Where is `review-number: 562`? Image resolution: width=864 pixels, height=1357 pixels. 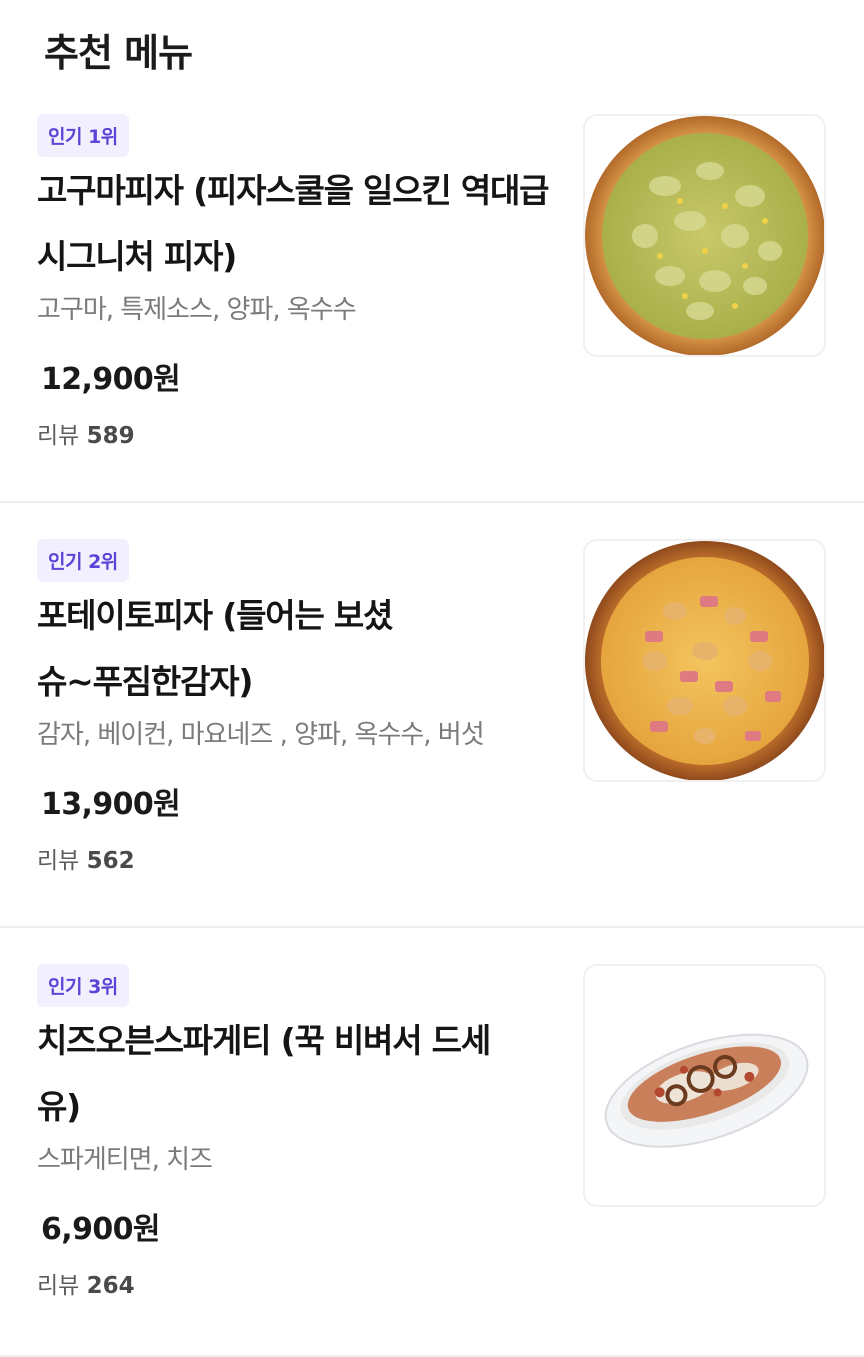 review-number: 562 is located at coordinates (110, 861).